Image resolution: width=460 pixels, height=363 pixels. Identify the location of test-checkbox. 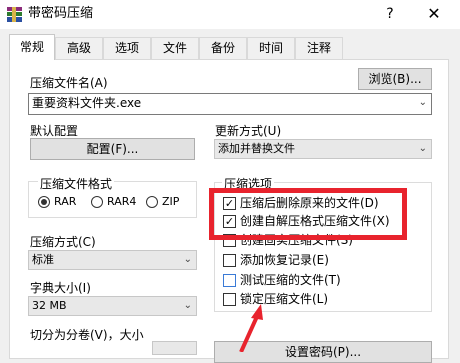
(229, 280).